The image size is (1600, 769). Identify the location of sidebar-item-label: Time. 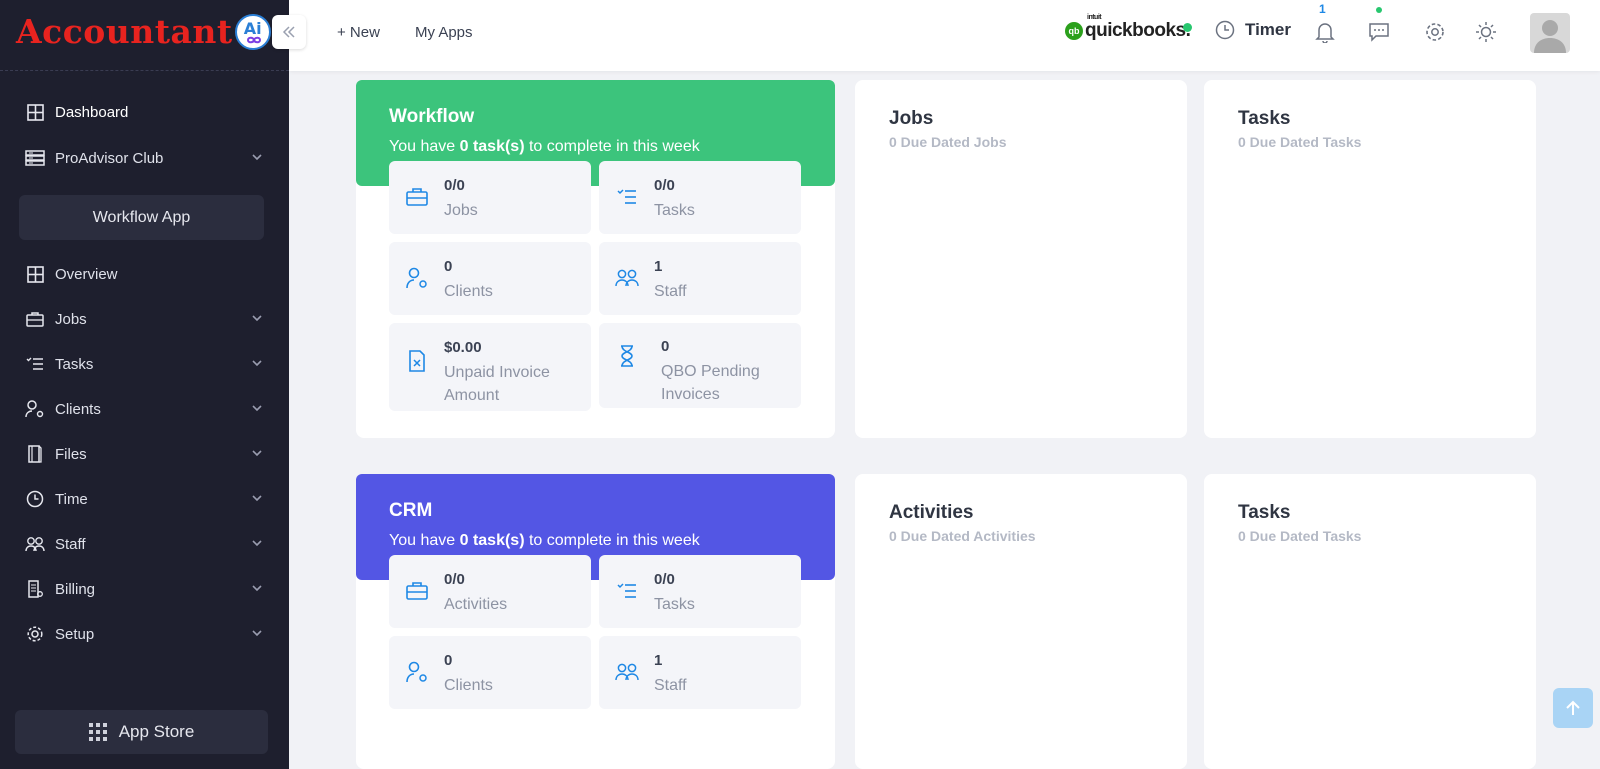
(71, 499).